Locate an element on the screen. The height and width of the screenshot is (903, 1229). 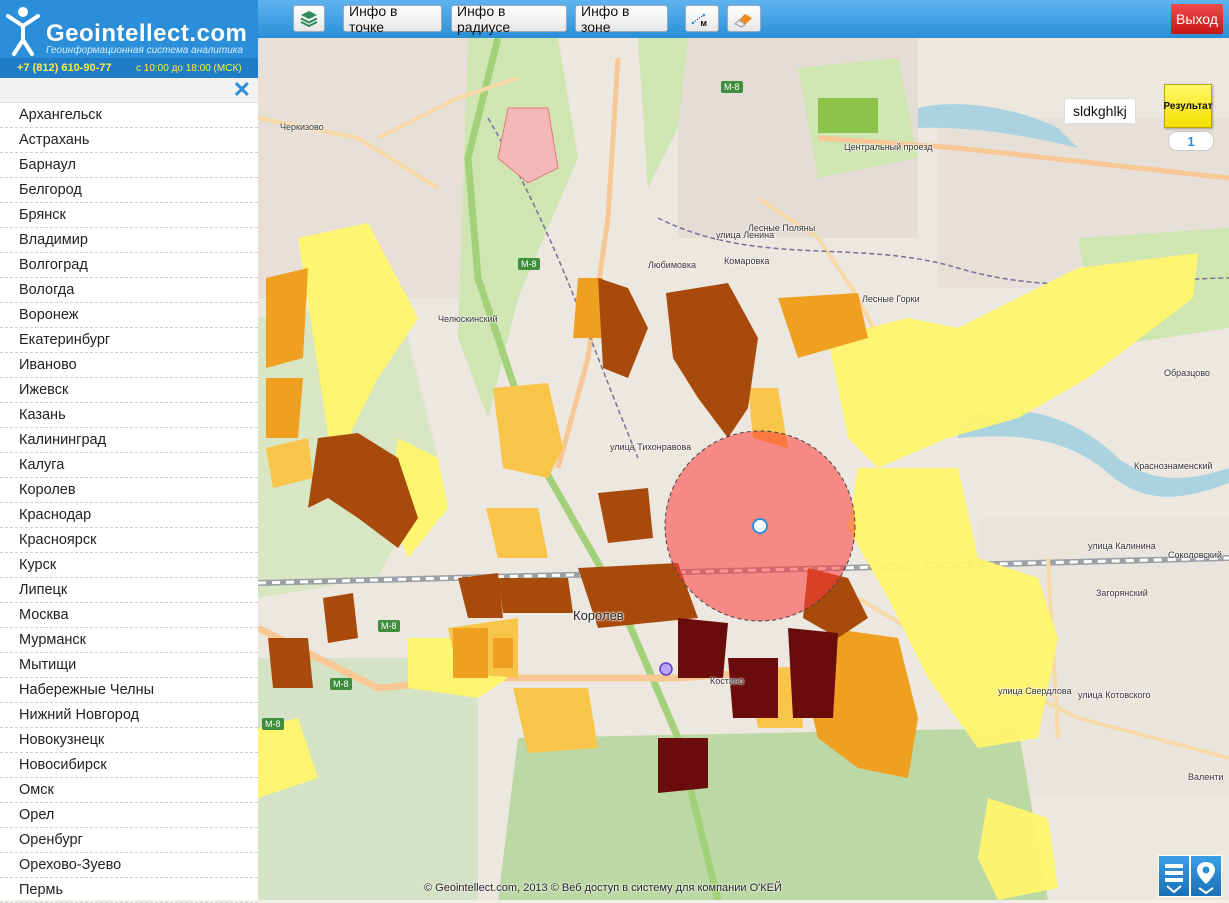
city-item: Курск is located at coordinates (129, 565).